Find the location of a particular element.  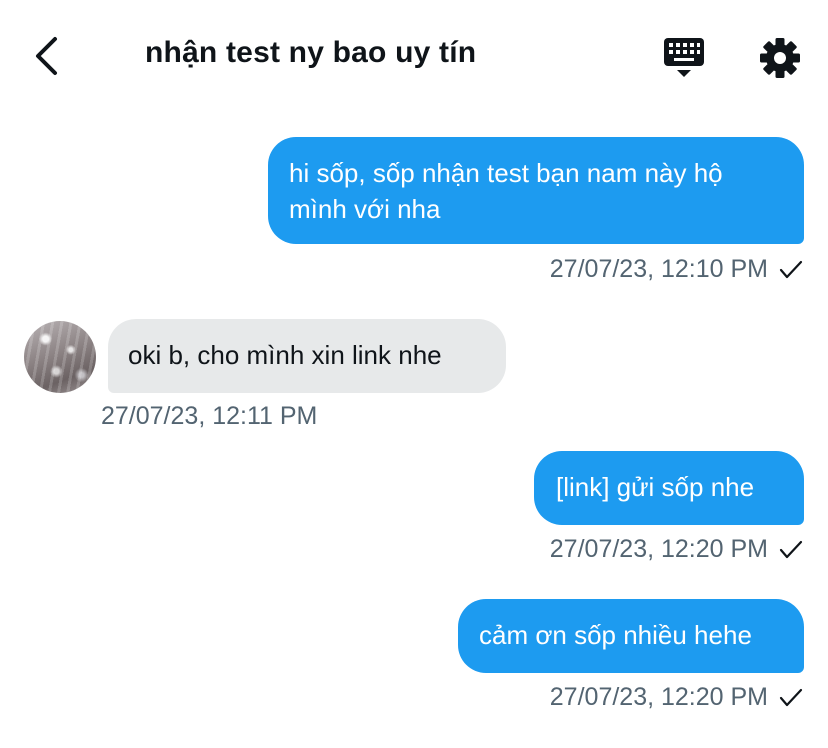

keyboard-icon is located at coordinates (684, 57).